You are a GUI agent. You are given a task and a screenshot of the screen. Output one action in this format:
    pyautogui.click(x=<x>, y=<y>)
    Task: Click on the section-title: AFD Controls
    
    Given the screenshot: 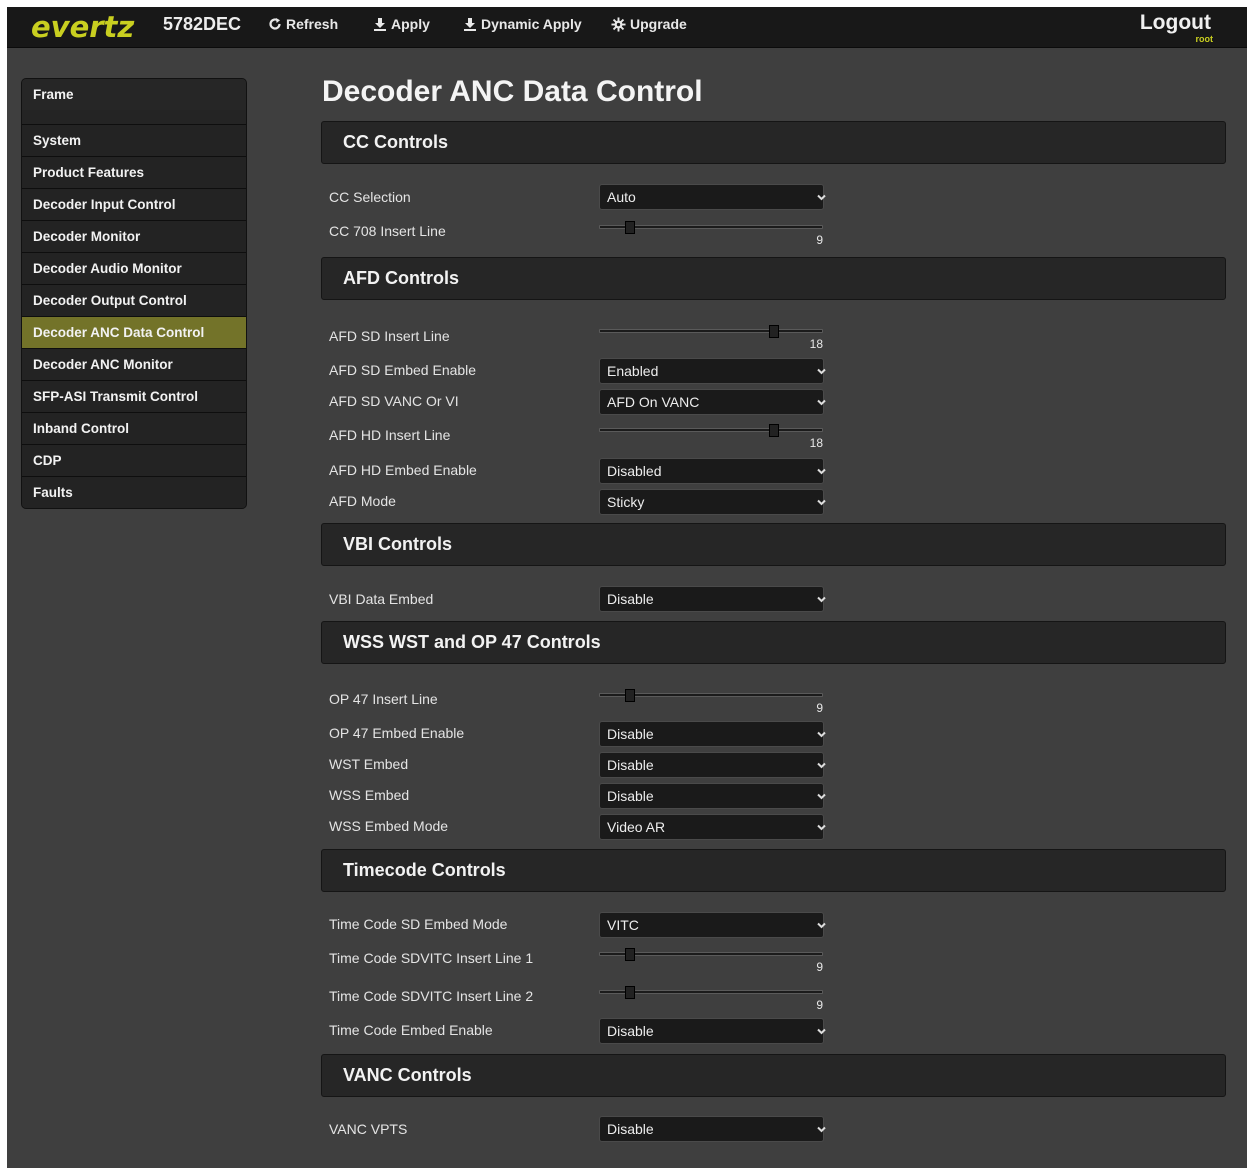 What is the action you would take?
    pyautogui.click(x=401, y=278)
    